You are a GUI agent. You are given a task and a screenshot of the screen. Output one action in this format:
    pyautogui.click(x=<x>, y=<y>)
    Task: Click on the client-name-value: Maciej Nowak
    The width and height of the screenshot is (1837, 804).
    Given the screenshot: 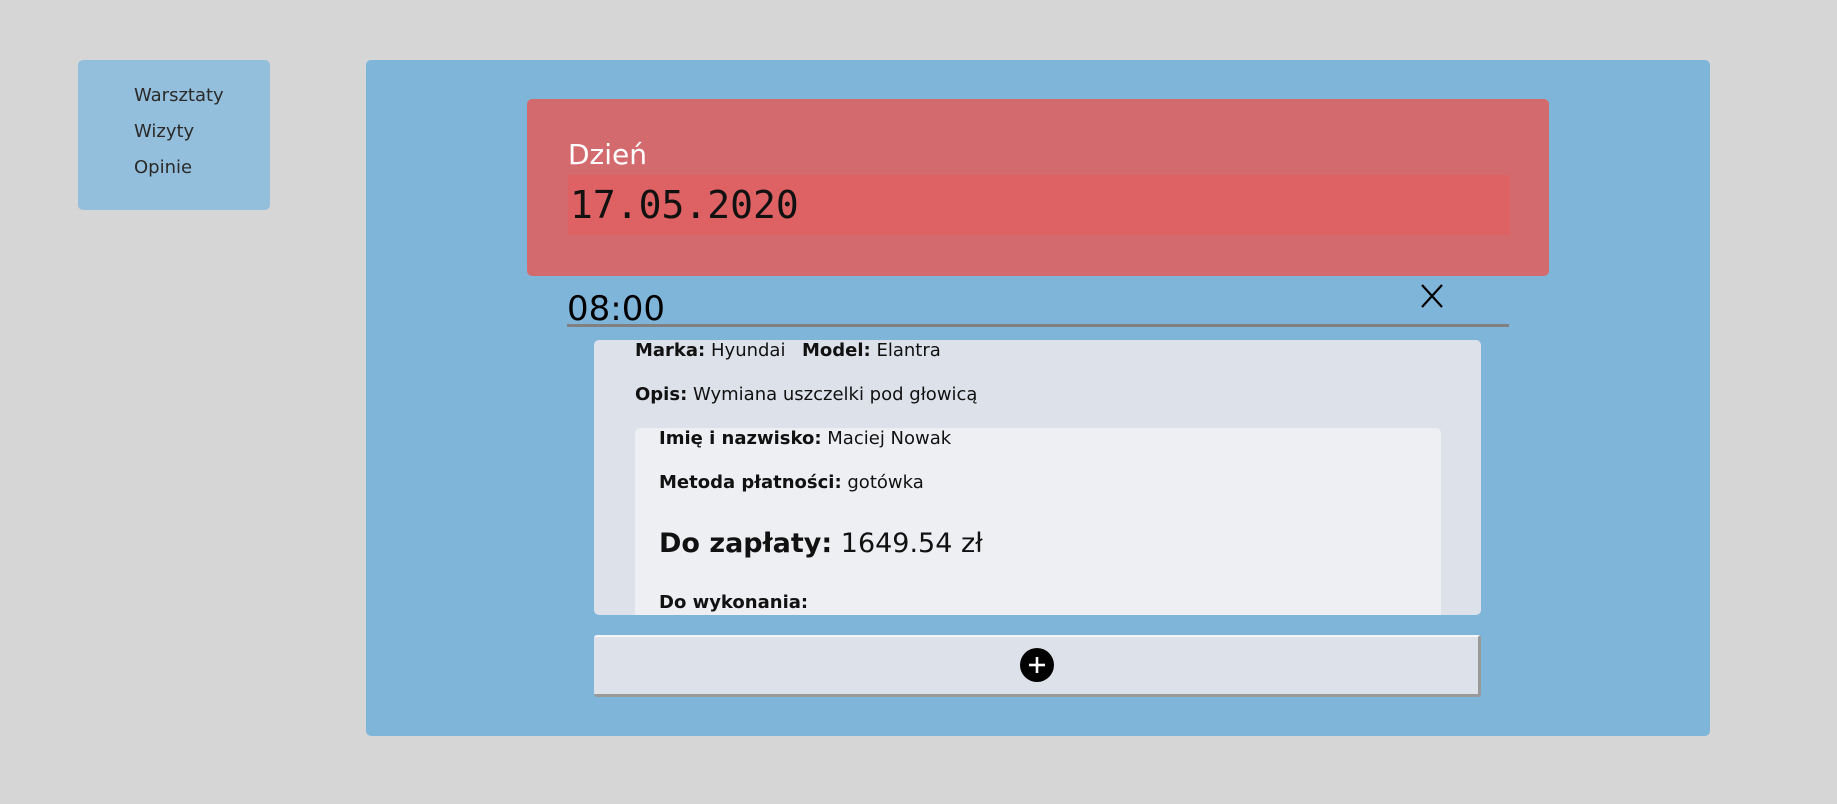 What is the action you would take?
    pyautogui.click(x=889, y=438)
    